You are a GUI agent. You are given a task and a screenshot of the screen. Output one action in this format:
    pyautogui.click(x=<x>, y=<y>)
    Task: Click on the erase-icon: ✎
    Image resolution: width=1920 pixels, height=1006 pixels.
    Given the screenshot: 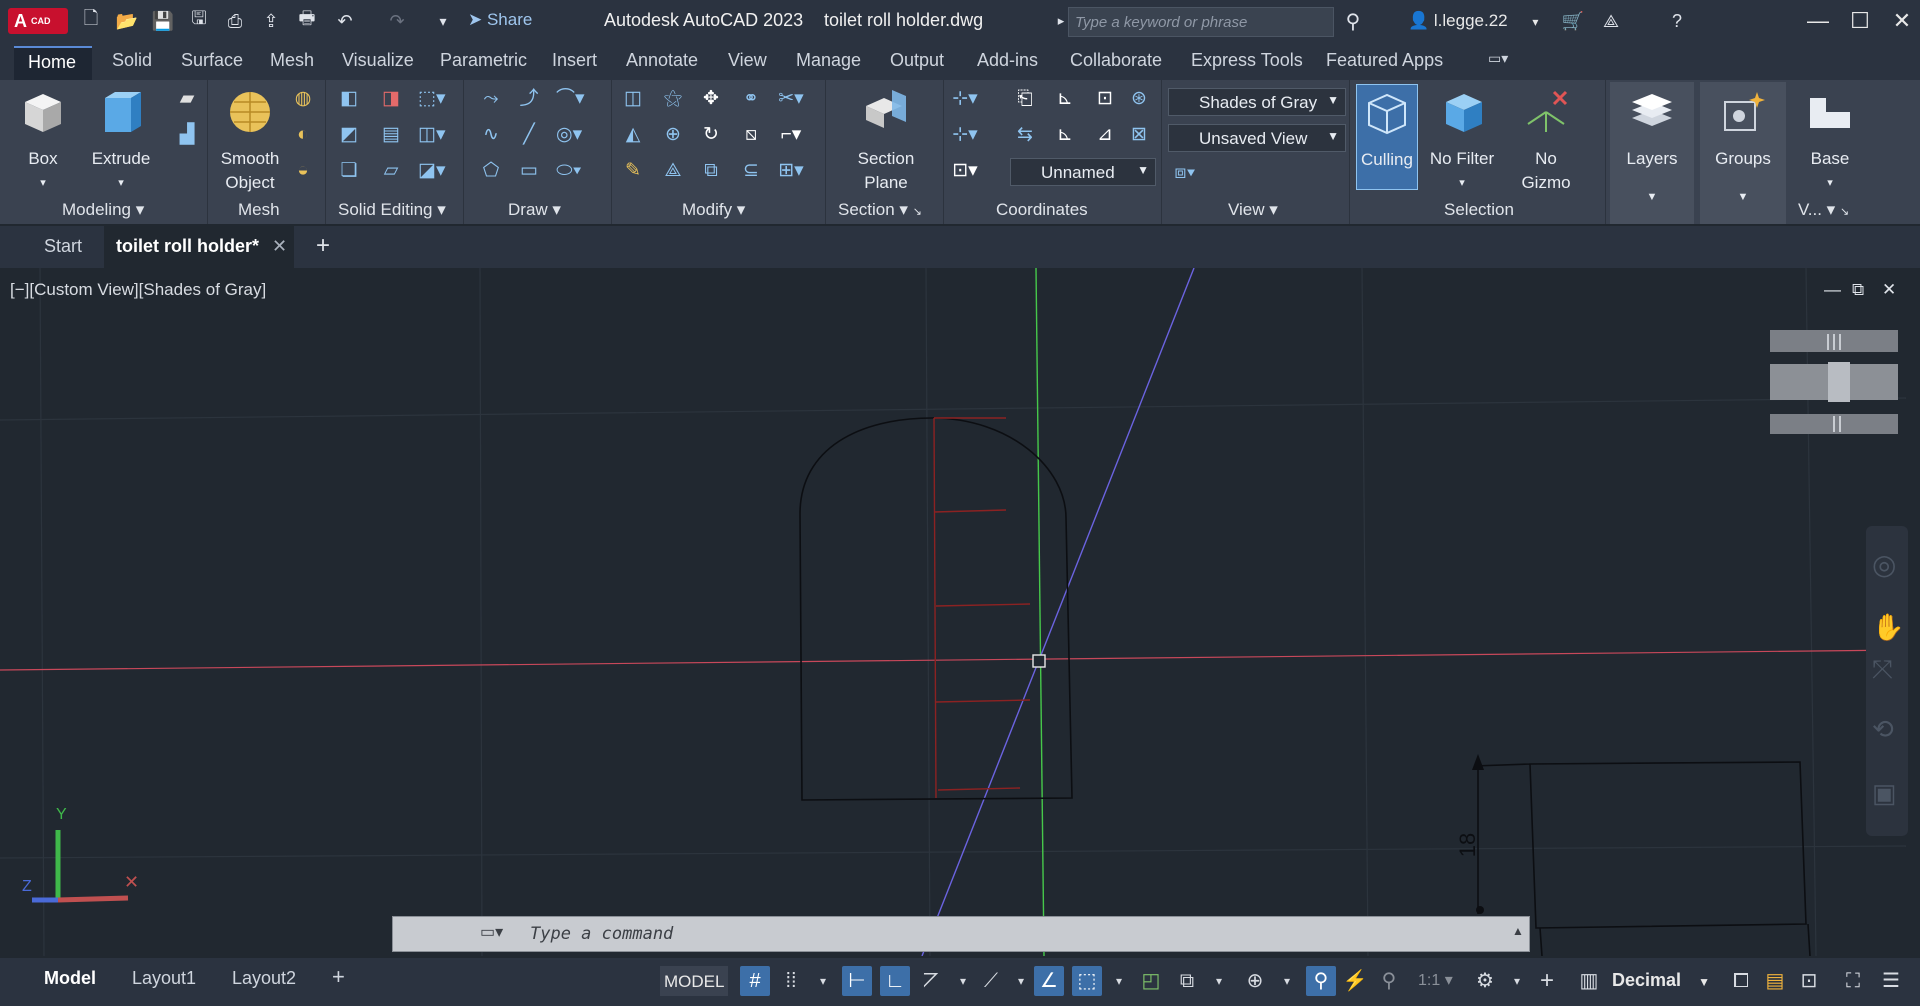 What is the action you would take?
    pyautogui.click(x=633, y=171)
    